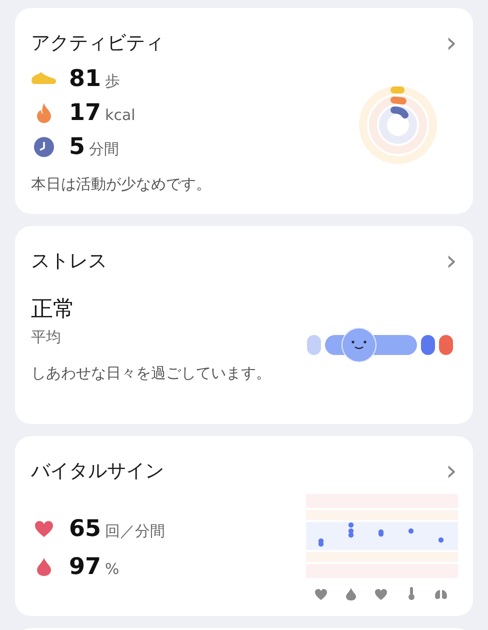 The width and height of the screenshot is (488, 630). Describe the element at coordinates (44, 113) in the screenshot. I see `flame-icon` at that location.